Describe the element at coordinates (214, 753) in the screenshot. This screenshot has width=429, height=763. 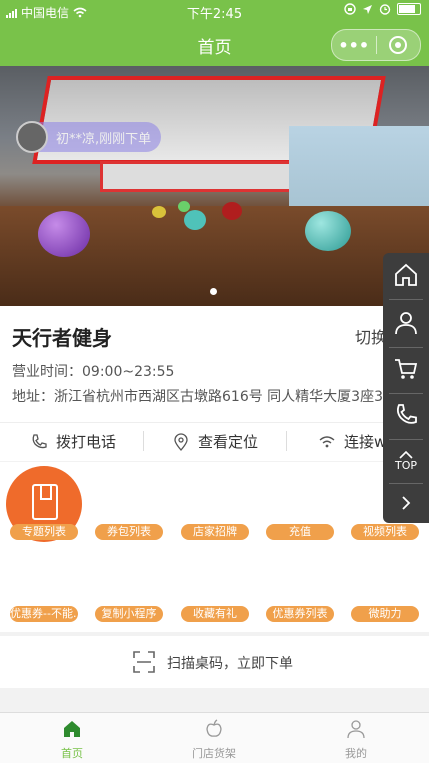
I see `tab-store-shelf-label: 门店货架` at that location.